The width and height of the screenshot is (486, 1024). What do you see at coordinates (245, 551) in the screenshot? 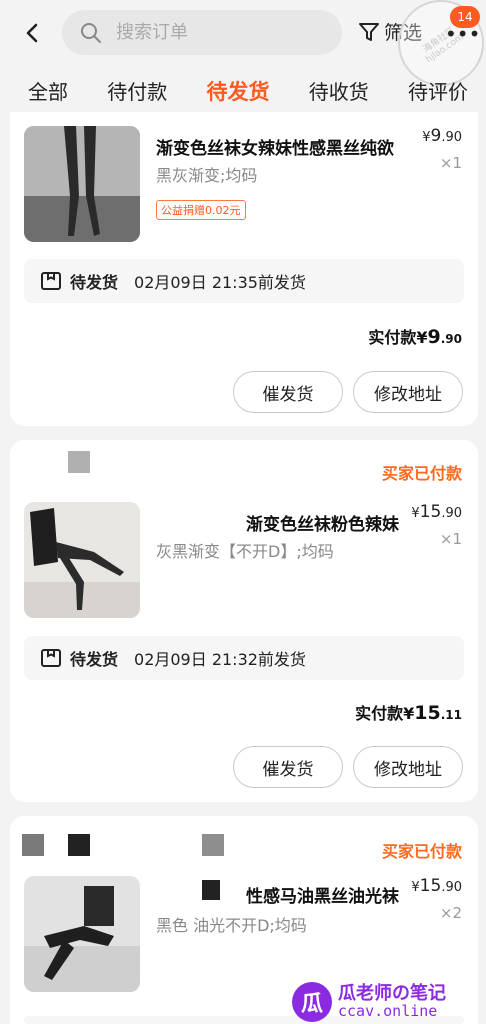
I see `product-spec: 灰黑渐变【不开D】;均码` at bounding box center [245, 551].